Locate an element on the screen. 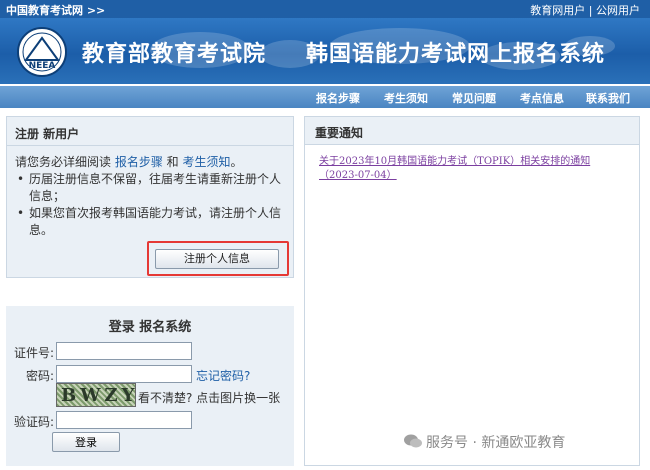  top-bar: 中国教育考试网 >> 教育网用户 | 公网用户 is located at coordinates (325, 9).